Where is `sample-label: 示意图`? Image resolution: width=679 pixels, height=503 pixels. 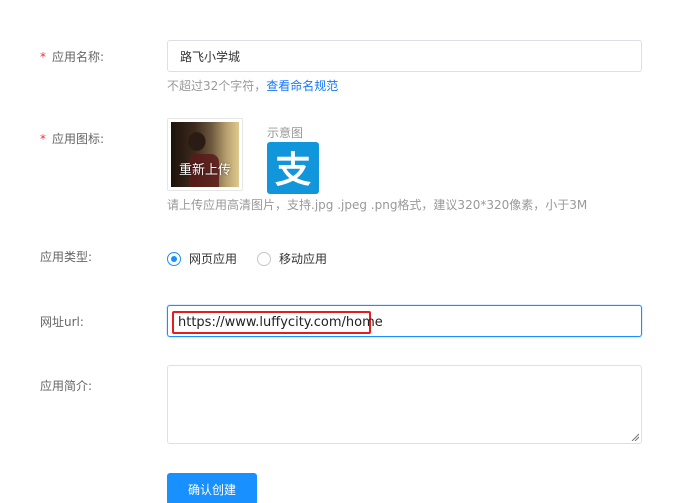 sample-label: 示意图 is located at coordinates (285, 133).